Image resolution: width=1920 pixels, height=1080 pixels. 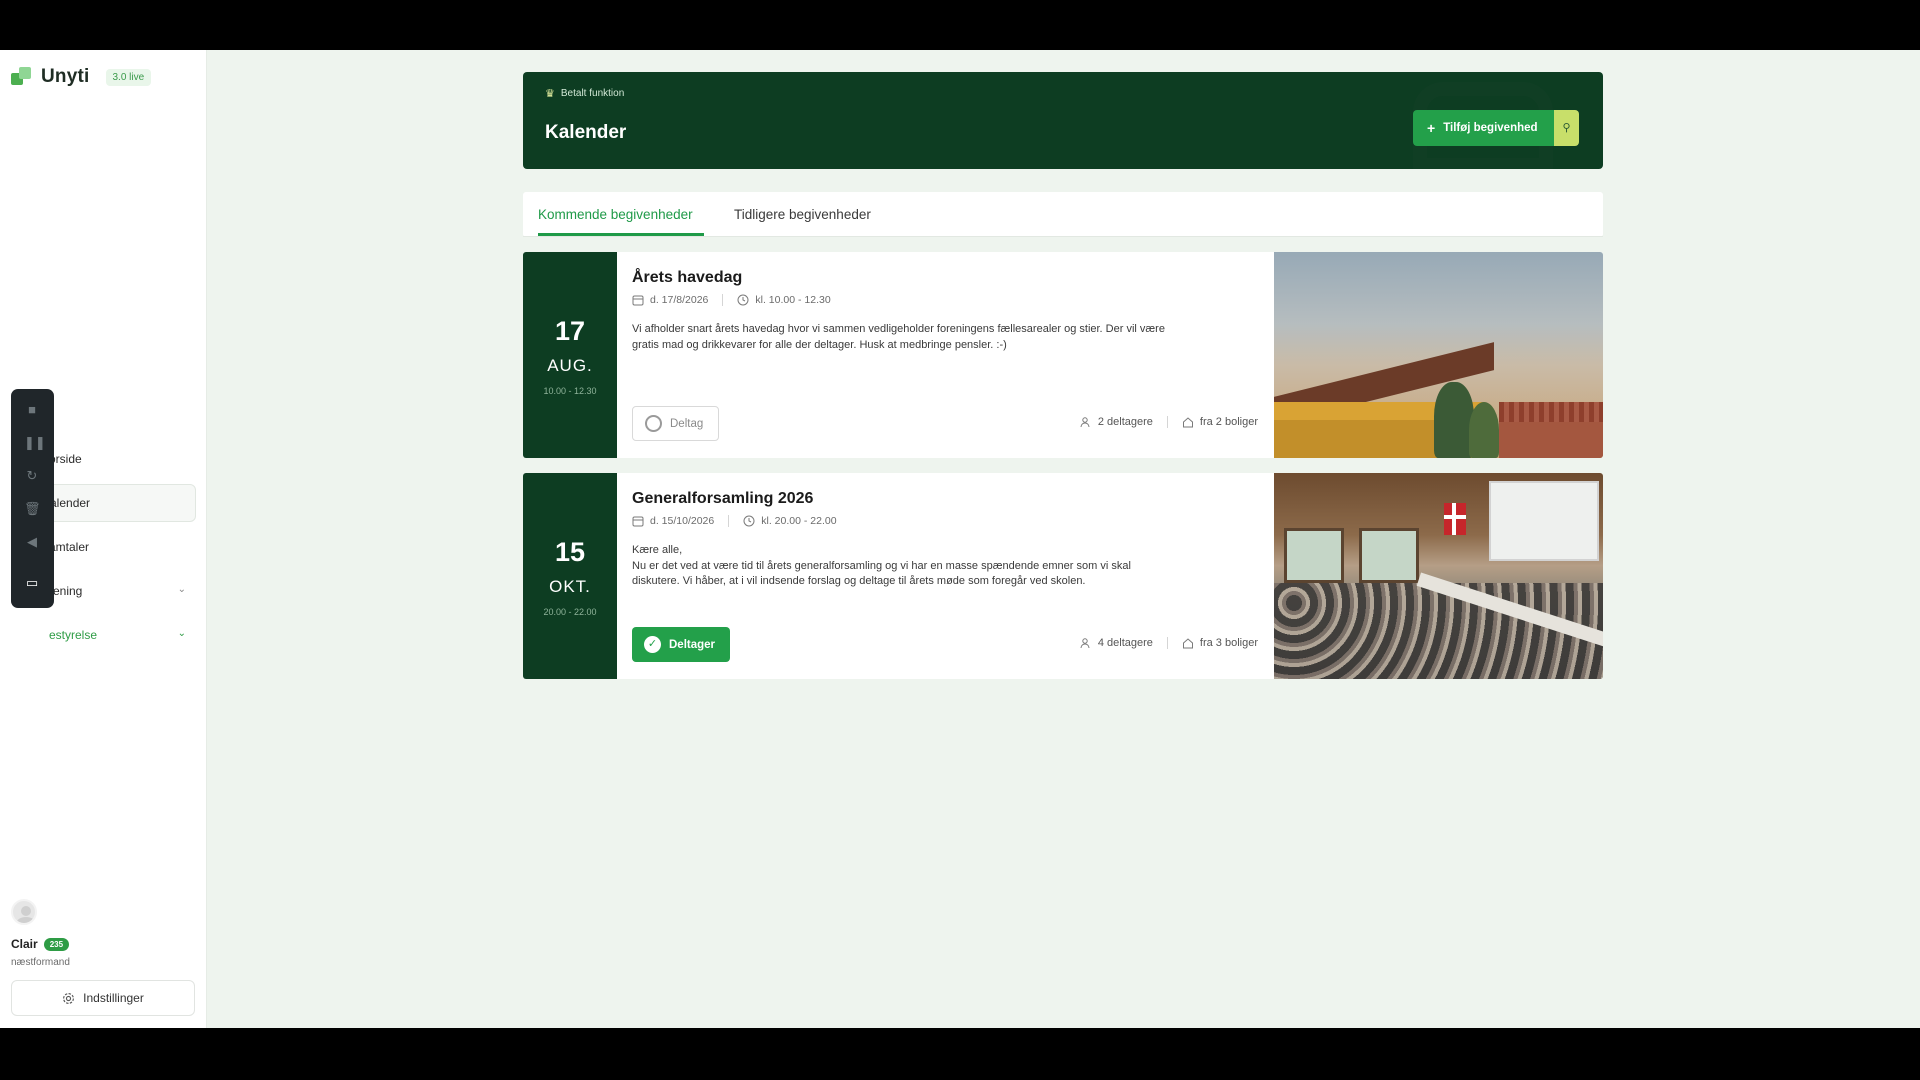 I want to click on tab-upcoming: Kommende begivenheder, so click(x=615, y=214).